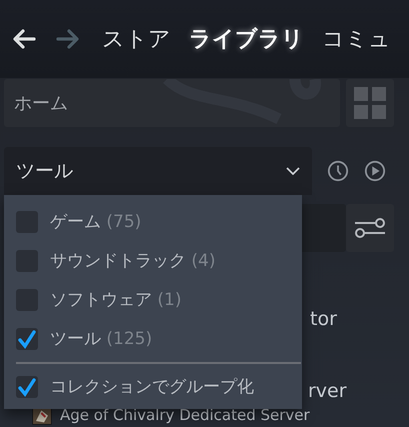  I want to click on home-button: ホーム, so click(172, 103).